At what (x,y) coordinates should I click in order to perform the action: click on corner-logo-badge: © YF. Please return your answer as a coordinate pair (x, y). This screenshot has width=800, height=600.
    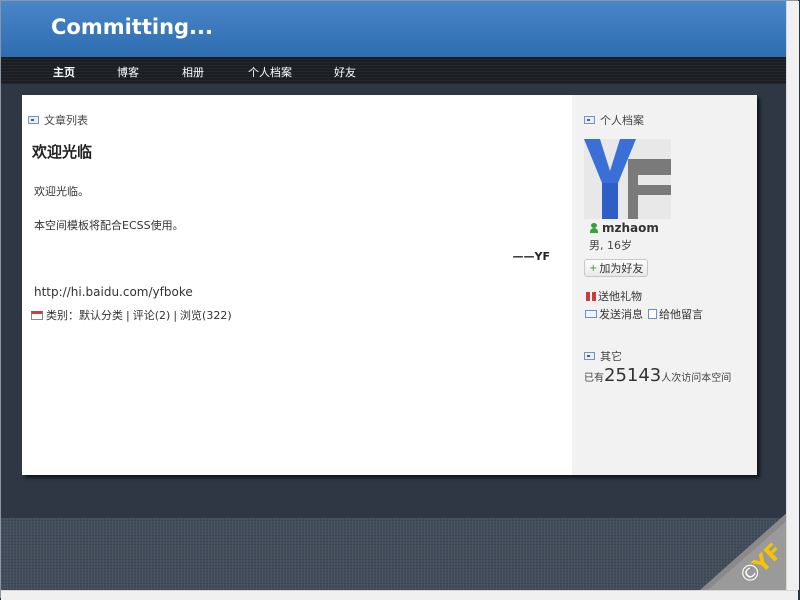
    Looking at the image, I should click on (745, 550).